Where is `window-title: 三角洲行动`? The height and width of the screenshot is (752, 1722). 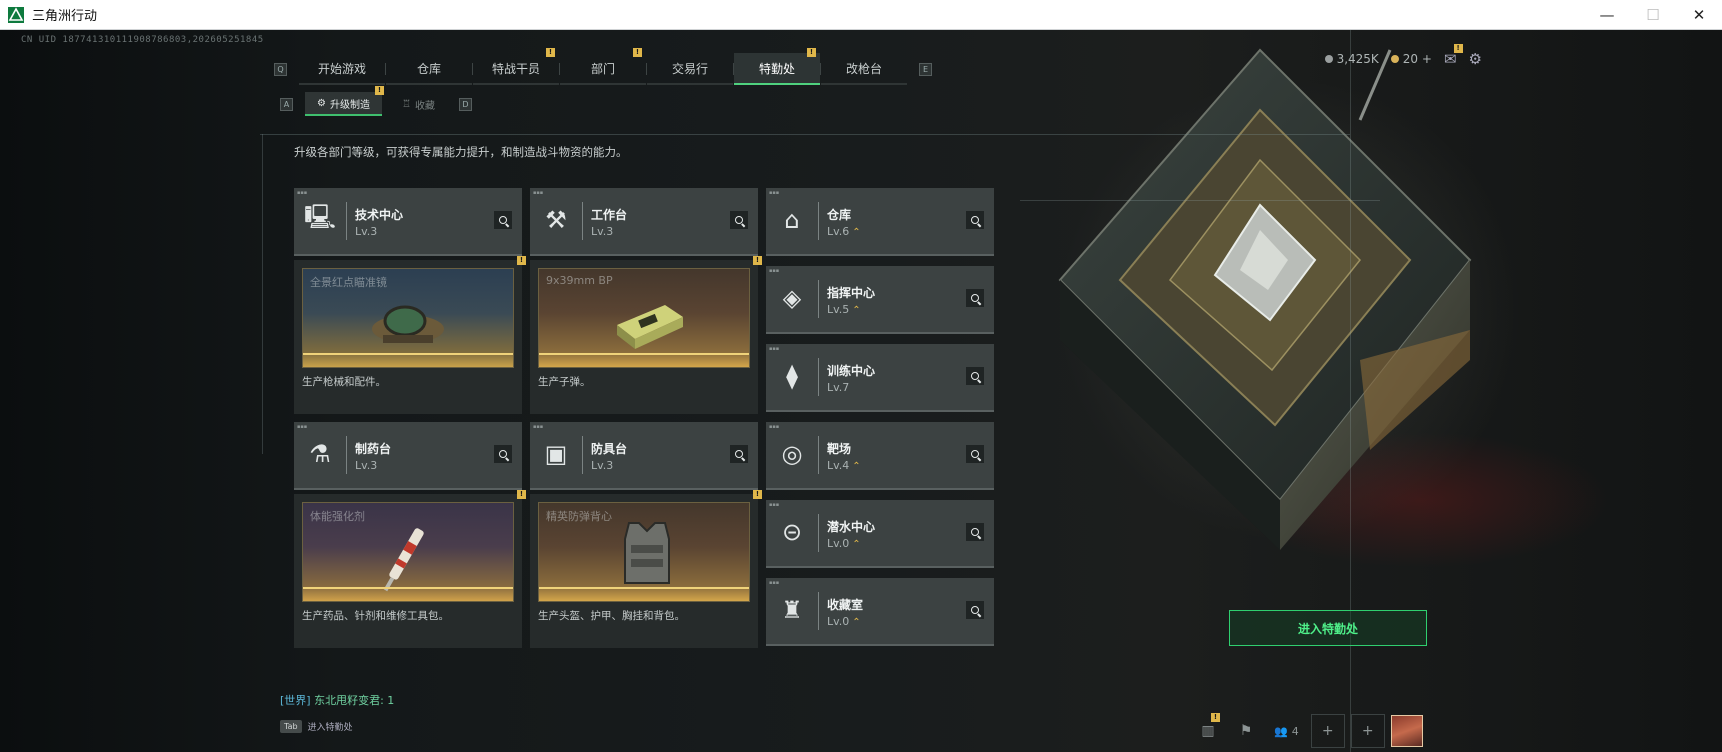 window-title: 三角洲行动 is located at coordinates (65, 16).